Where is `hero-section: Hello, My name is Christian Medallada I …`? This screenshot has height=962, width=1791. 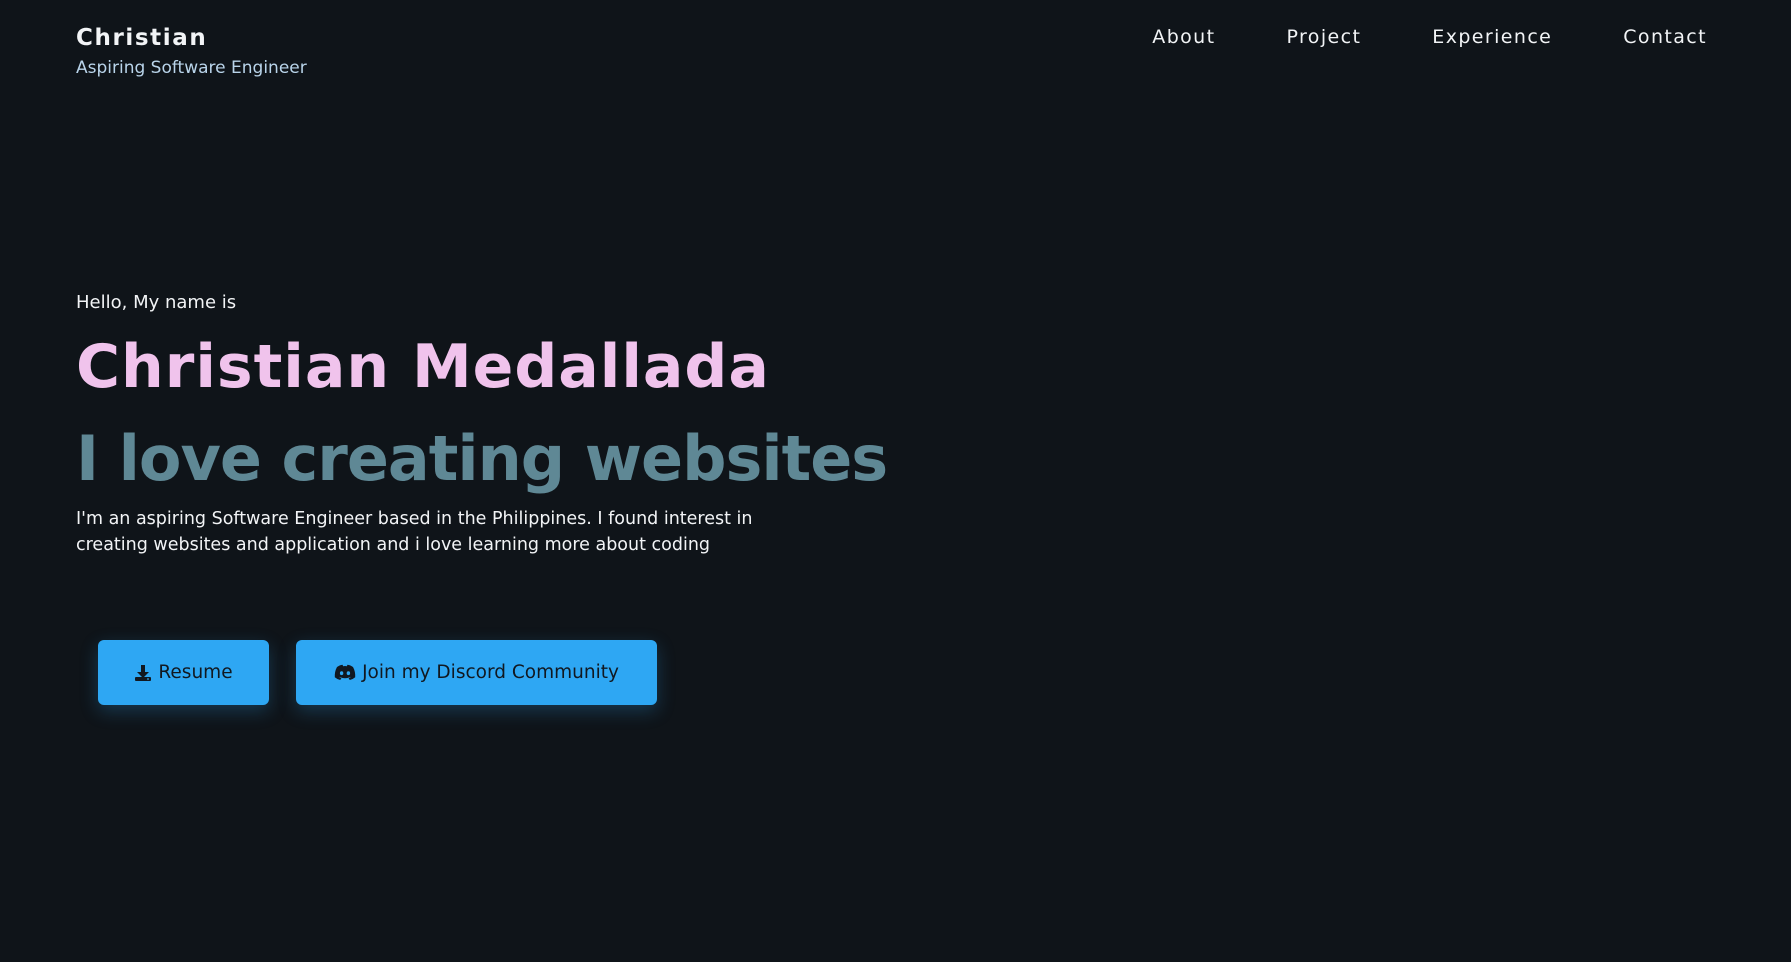
hero-section: Hello, My name is Christian Medallada I … is located at coordinates (526, 424).